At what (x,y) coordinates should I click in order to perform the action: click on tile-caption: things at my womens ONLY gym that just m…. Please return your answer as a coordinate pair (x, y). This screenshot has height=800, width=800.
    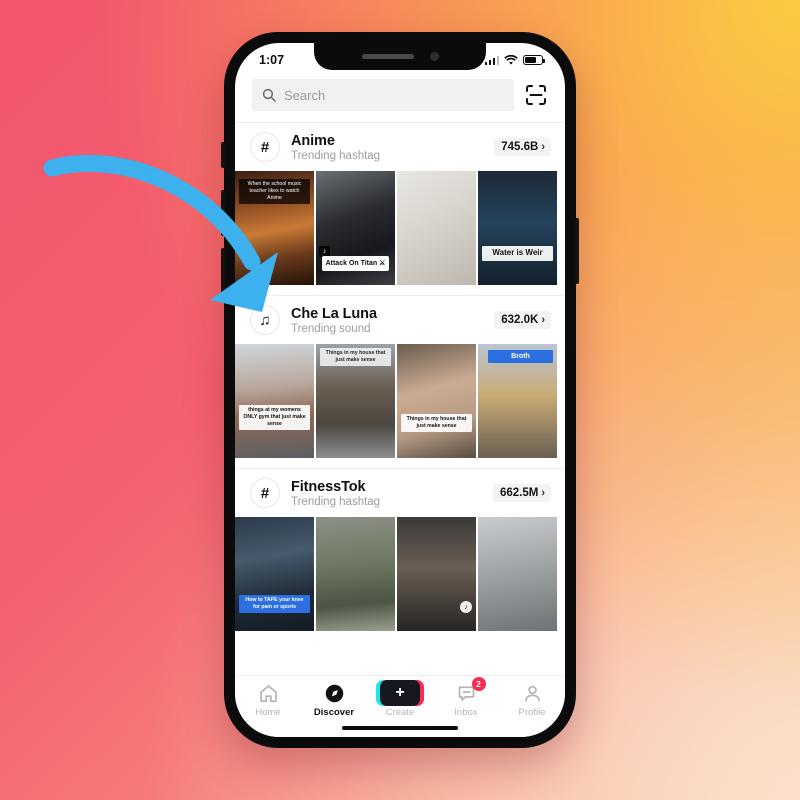
    Looking at the image, I should click on (274, 417).